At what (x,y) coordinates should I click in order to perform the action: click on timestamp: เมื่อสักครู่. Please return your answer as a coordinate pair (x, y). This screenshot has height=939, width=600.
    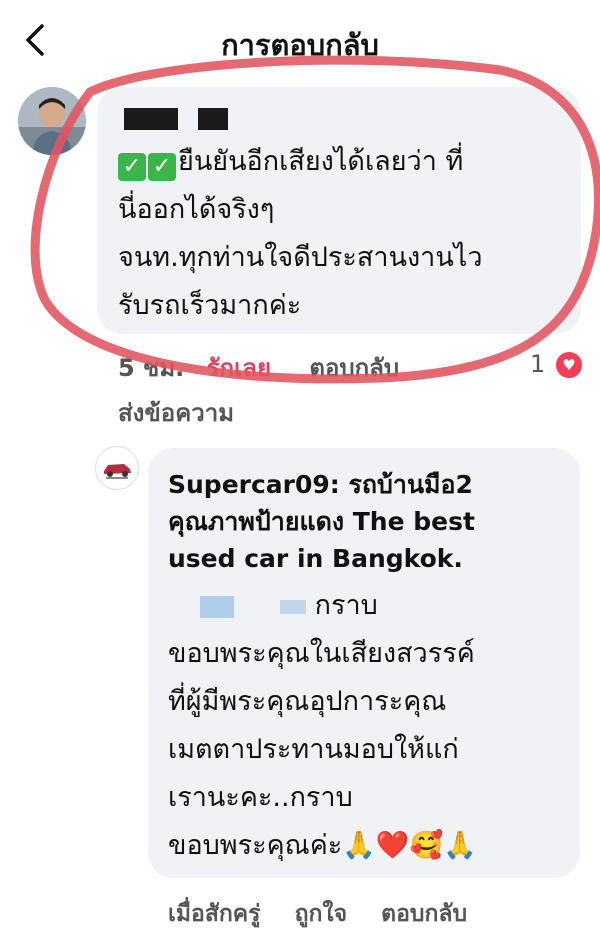
    Looking at the image, I should click on (214, 914).